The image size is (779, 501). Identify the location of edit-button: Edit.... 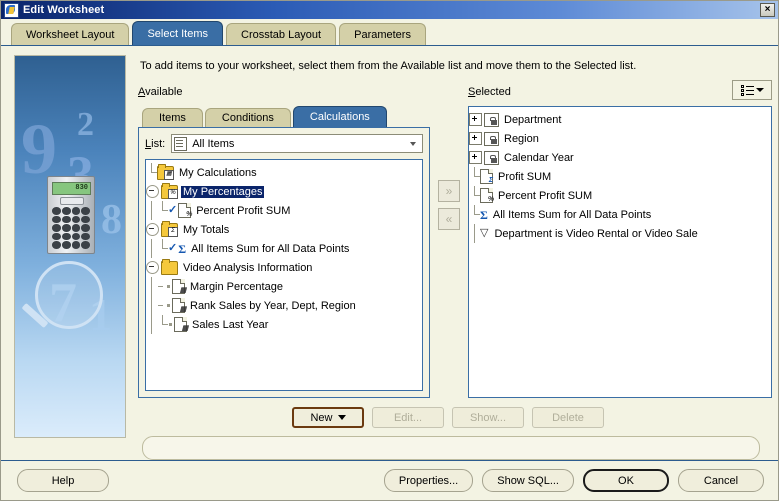
(408, 417).